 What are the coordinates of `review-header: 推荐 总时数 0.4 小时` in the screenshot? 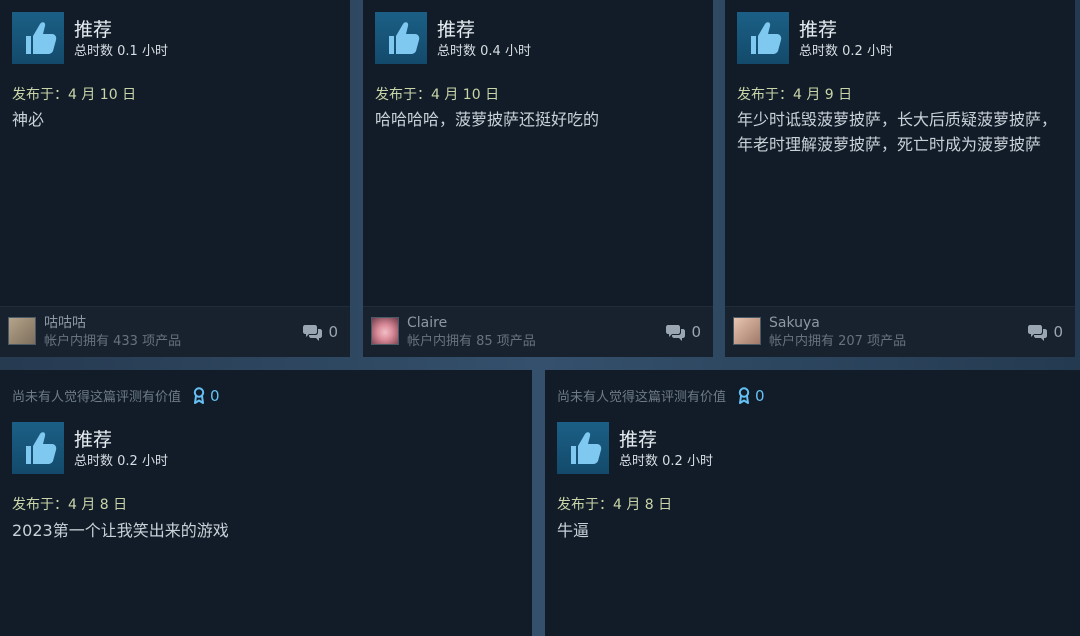 It's located at (453, 38).